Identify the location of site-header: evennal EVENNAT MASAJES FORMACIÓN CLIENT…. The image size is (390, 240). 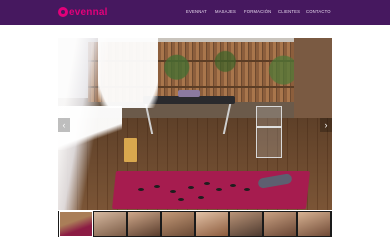
(195, 12).